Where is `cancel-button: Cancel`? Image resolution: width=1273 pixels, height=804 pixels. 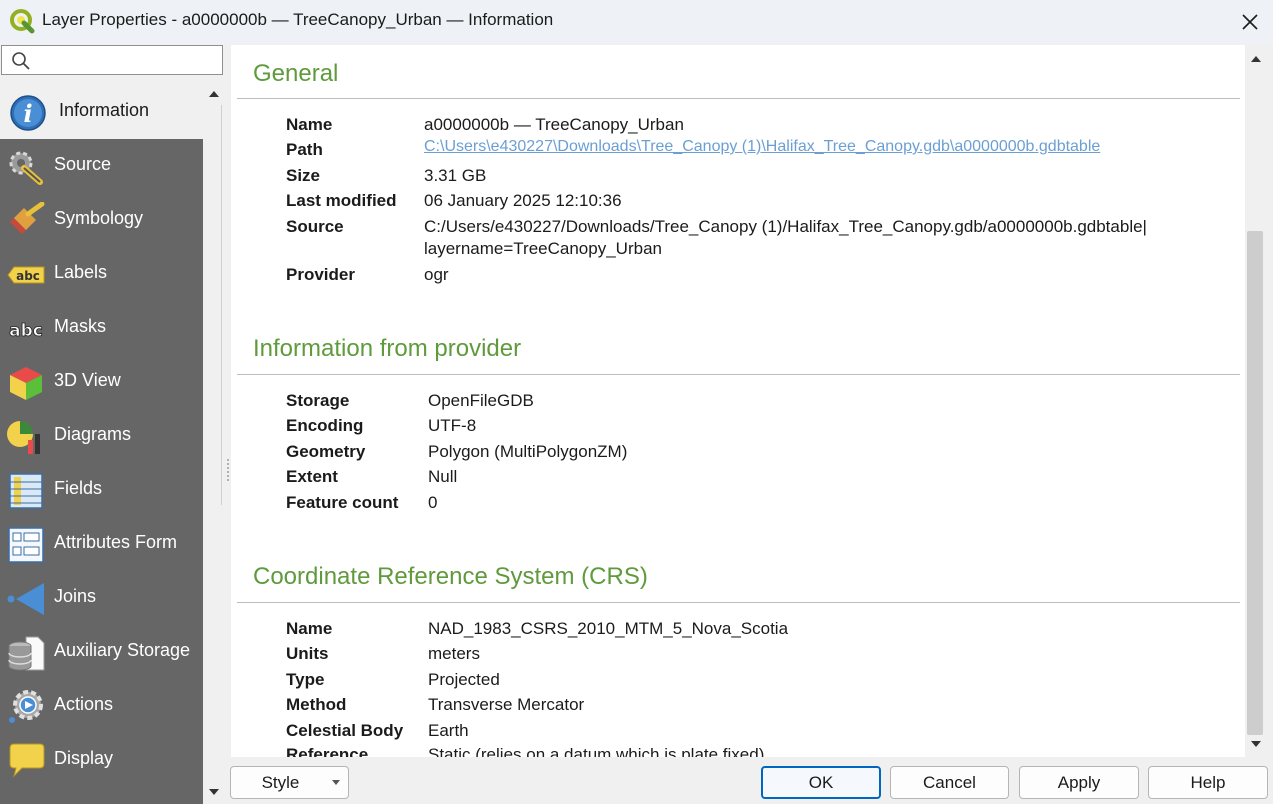
cancel-button: Cancel is located at coordinates (949, 782).